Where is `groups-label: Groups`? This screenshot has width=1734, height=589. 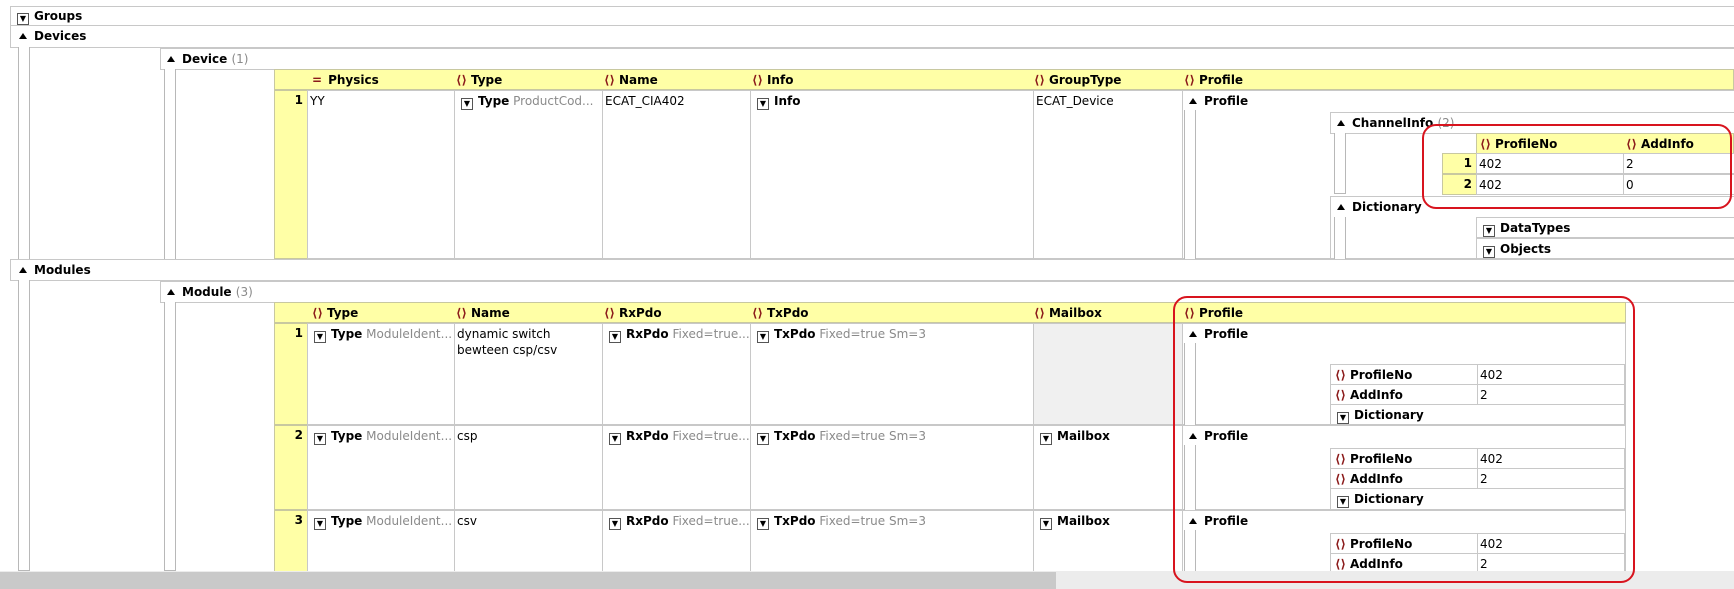
groups-label: Groups is located at coordinates (58, 16).